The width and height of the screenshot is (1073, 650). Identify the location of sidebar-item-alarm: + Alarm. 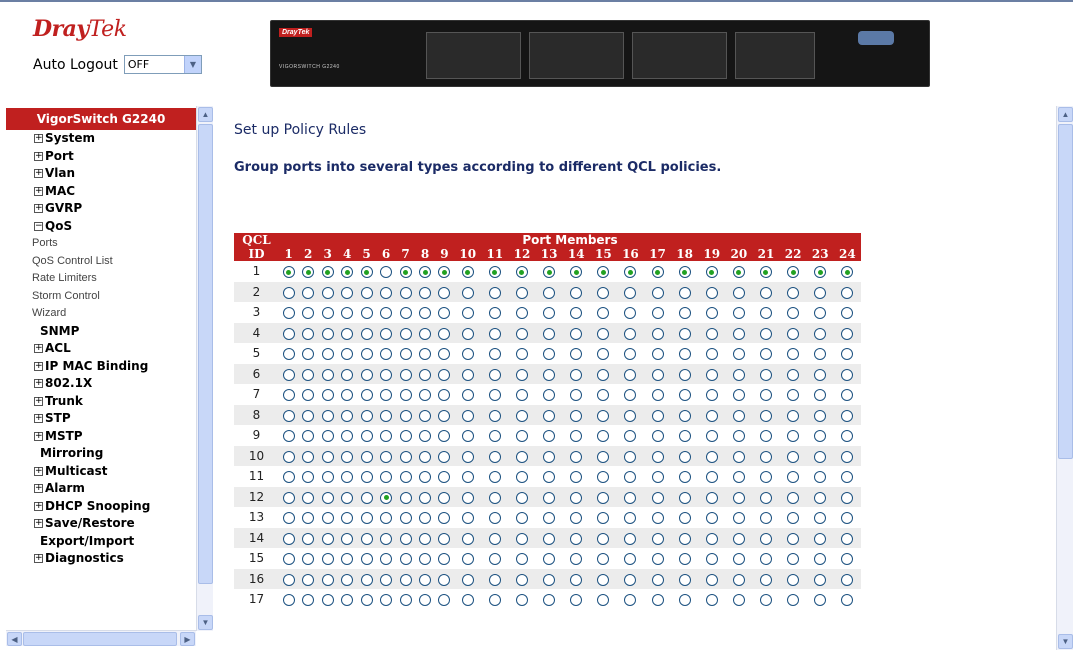
(101, 489).